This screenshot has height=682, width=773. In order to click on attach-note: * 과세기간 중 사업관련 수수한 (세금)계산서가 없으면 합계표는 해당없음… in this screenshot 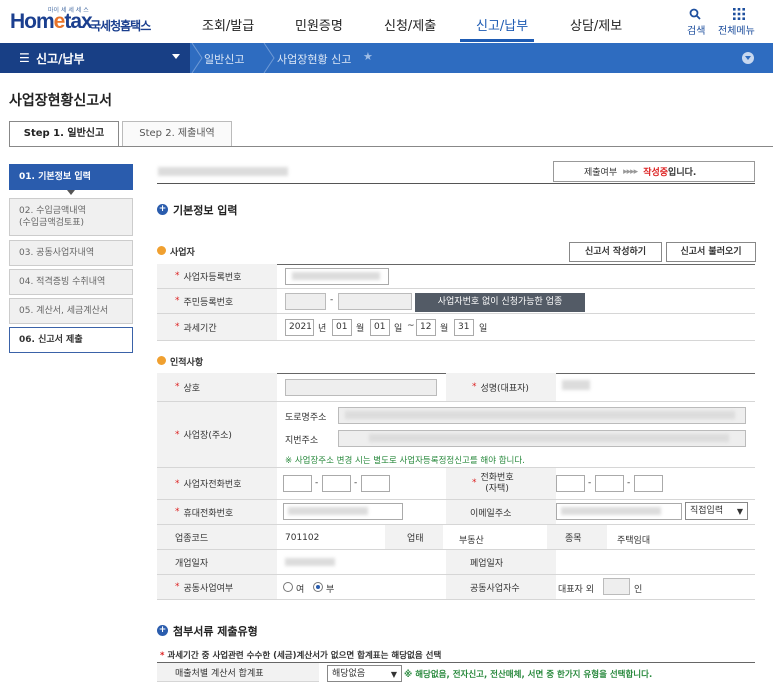, I will do `click(301, 656)`.